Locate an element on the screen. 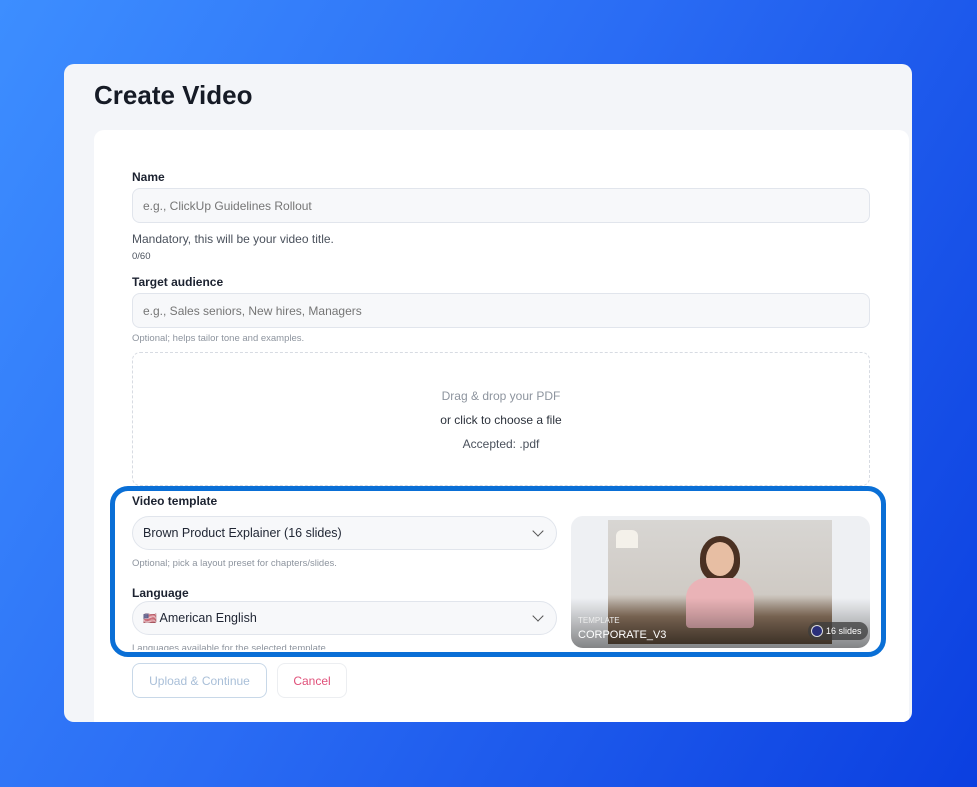 Image resolution: width=977 pixels, height=787 pixels. template-select: Brown Product Explainer (16 slides) is located at coordinates (344, 533).